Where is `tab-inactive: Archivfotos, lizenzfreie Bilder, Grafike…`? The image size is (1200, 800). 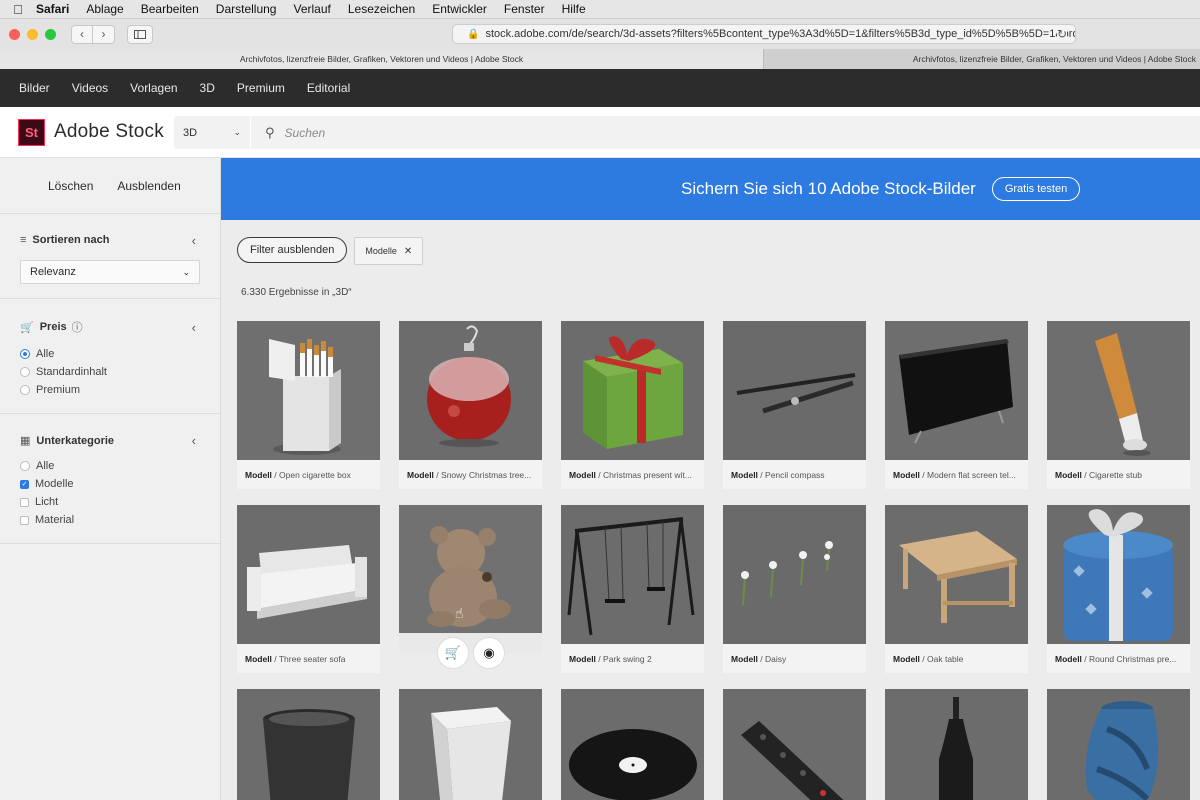 tab-inactive: Archivfotos, lizenzfreie Bilder, Grafike… is located at coordinates (981, 59).